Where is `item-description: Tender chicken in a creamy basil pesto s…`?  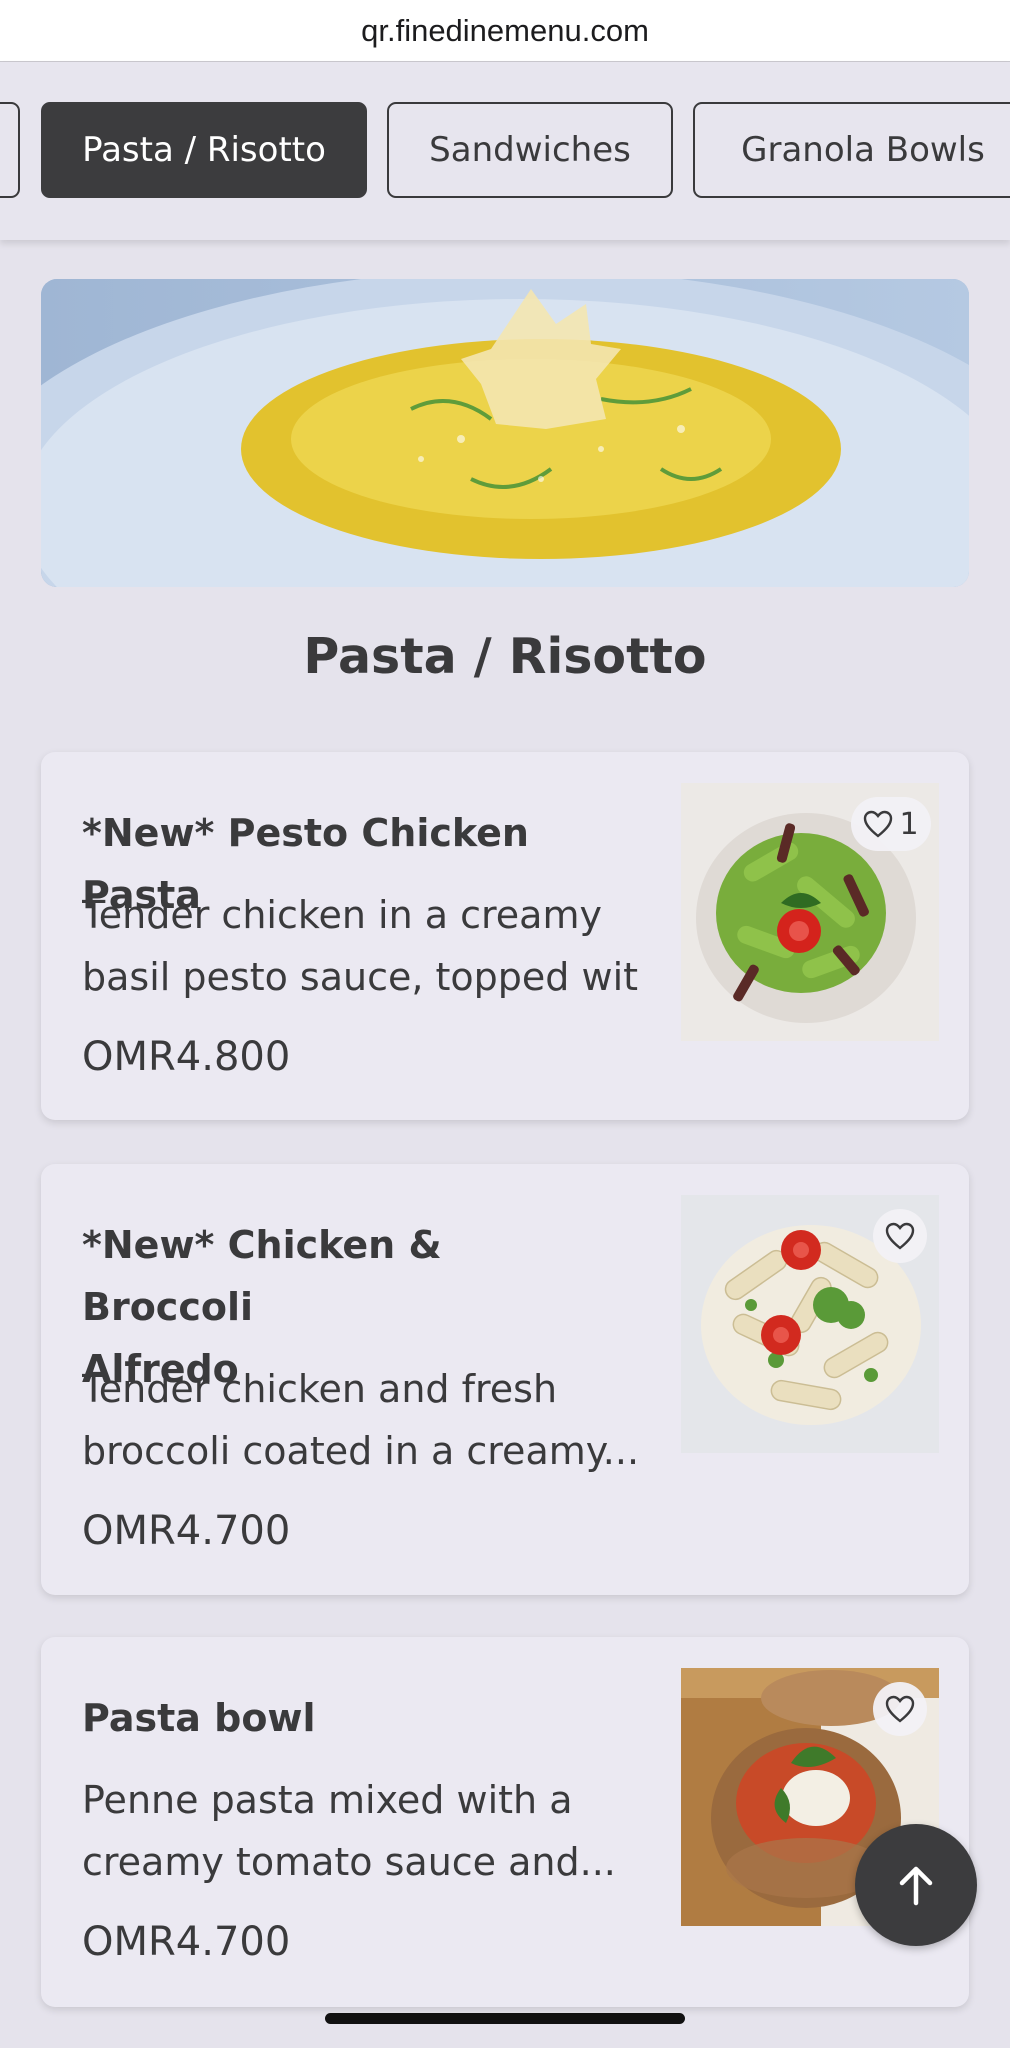
item-description: Tender chicken in a creamy basil pesto s… is located at coordinates (362, 946).